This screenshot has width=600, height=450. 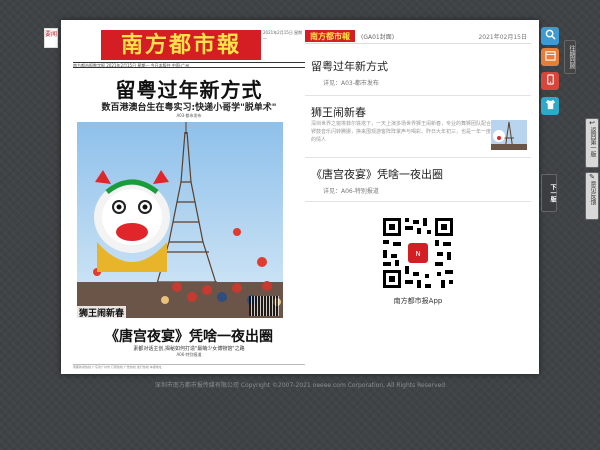 I want to click on index-logo: 南方都市報, so click(x=330, y=36).